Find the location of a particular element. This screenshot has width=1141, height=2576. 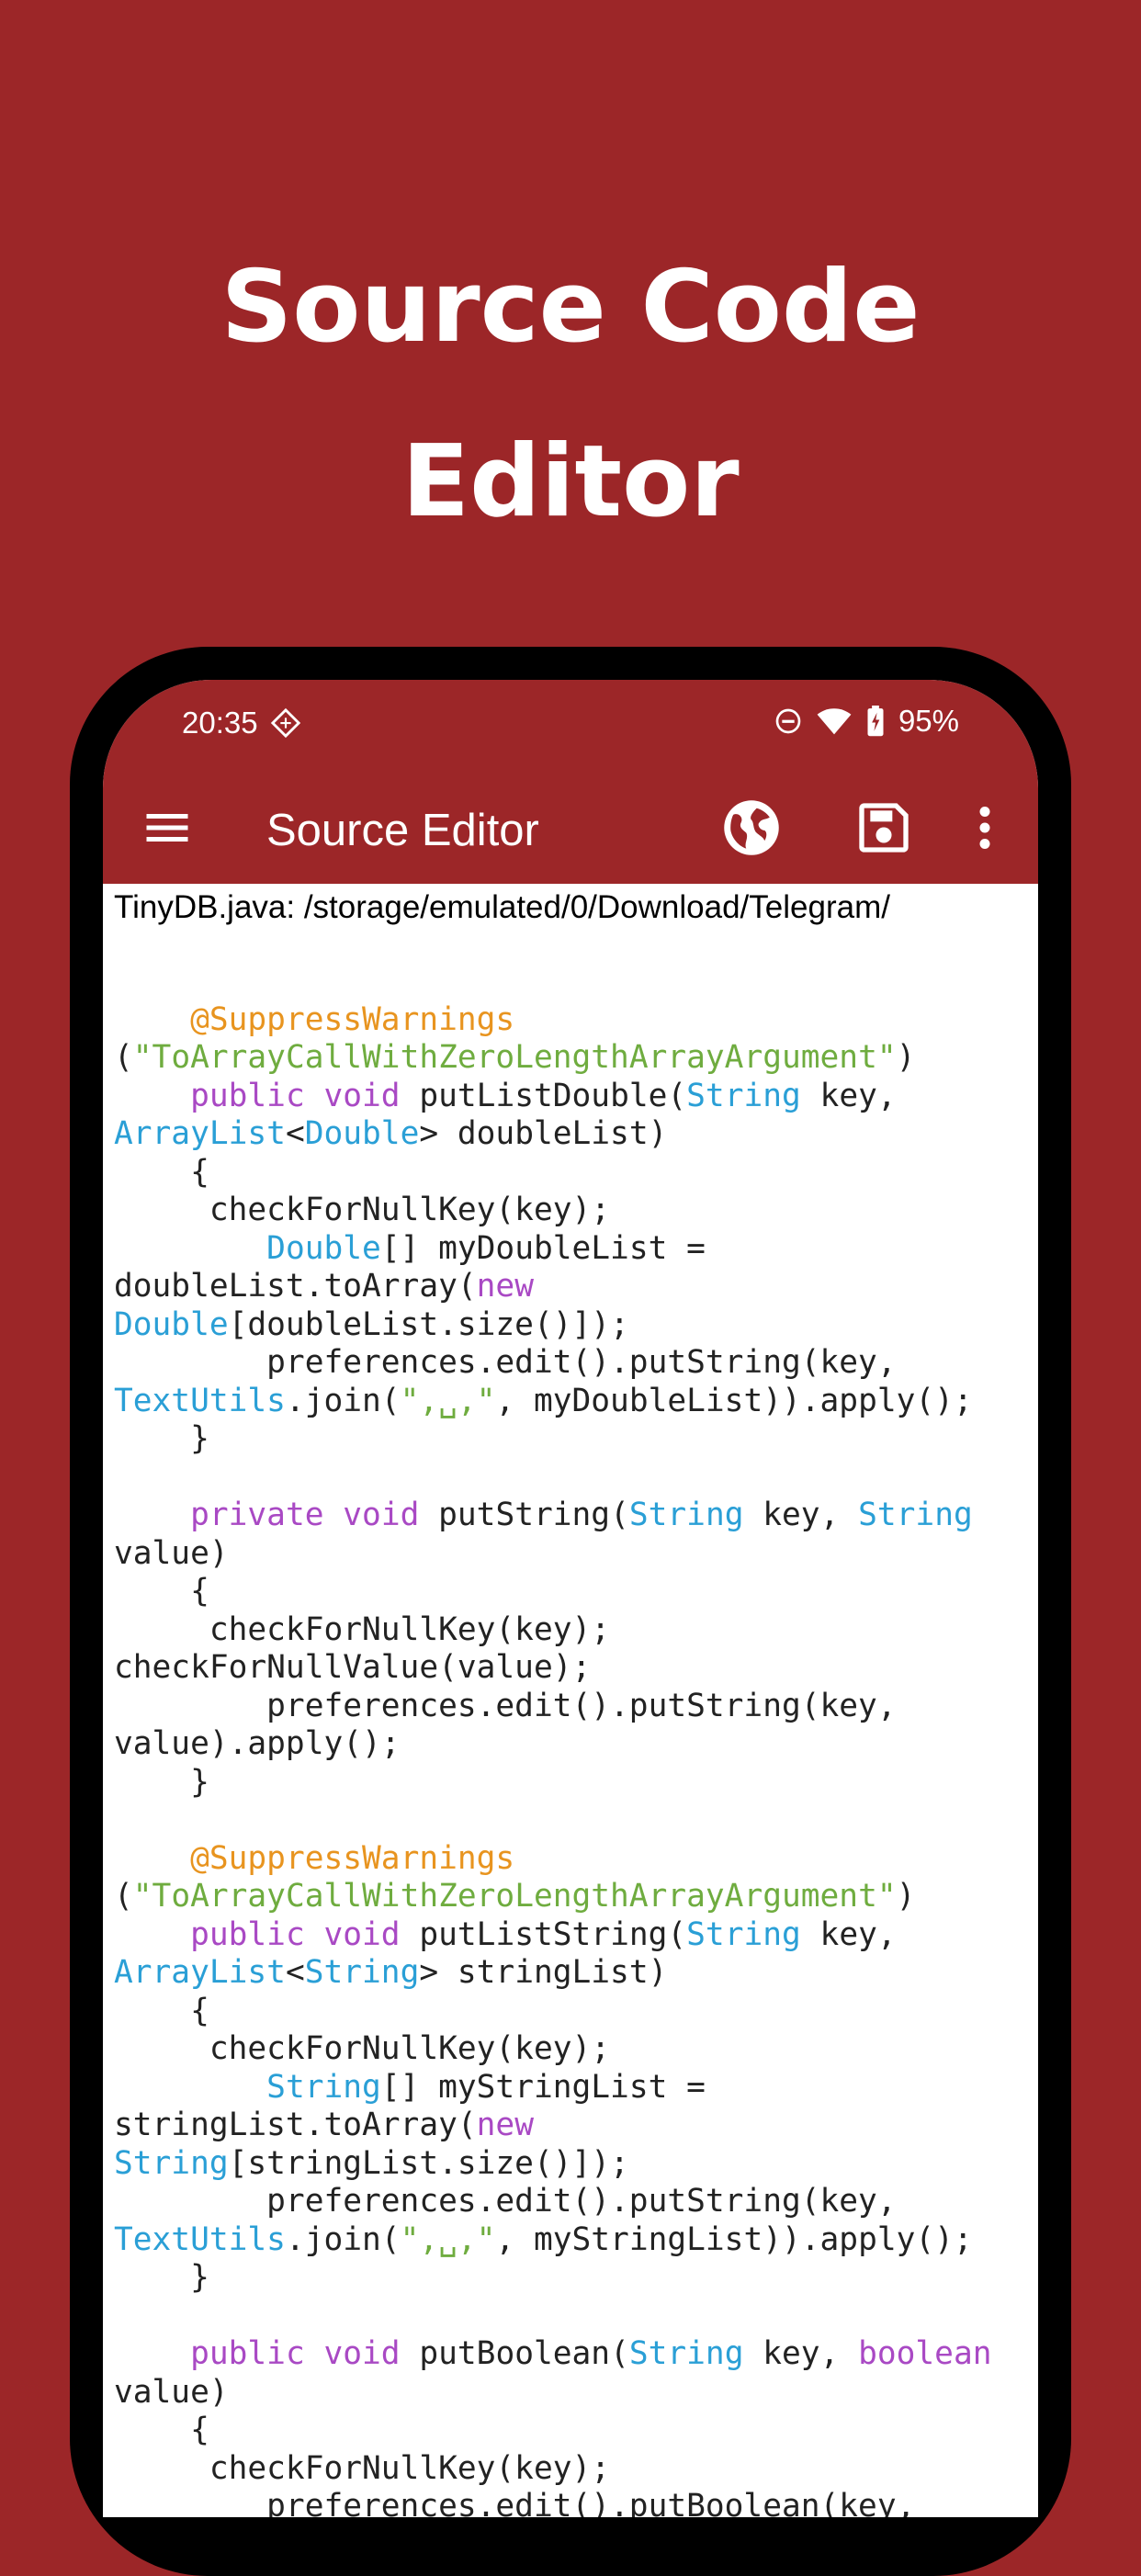

code-token: , myDoubleList)).apply(); is located at coordinates (734, 1400).